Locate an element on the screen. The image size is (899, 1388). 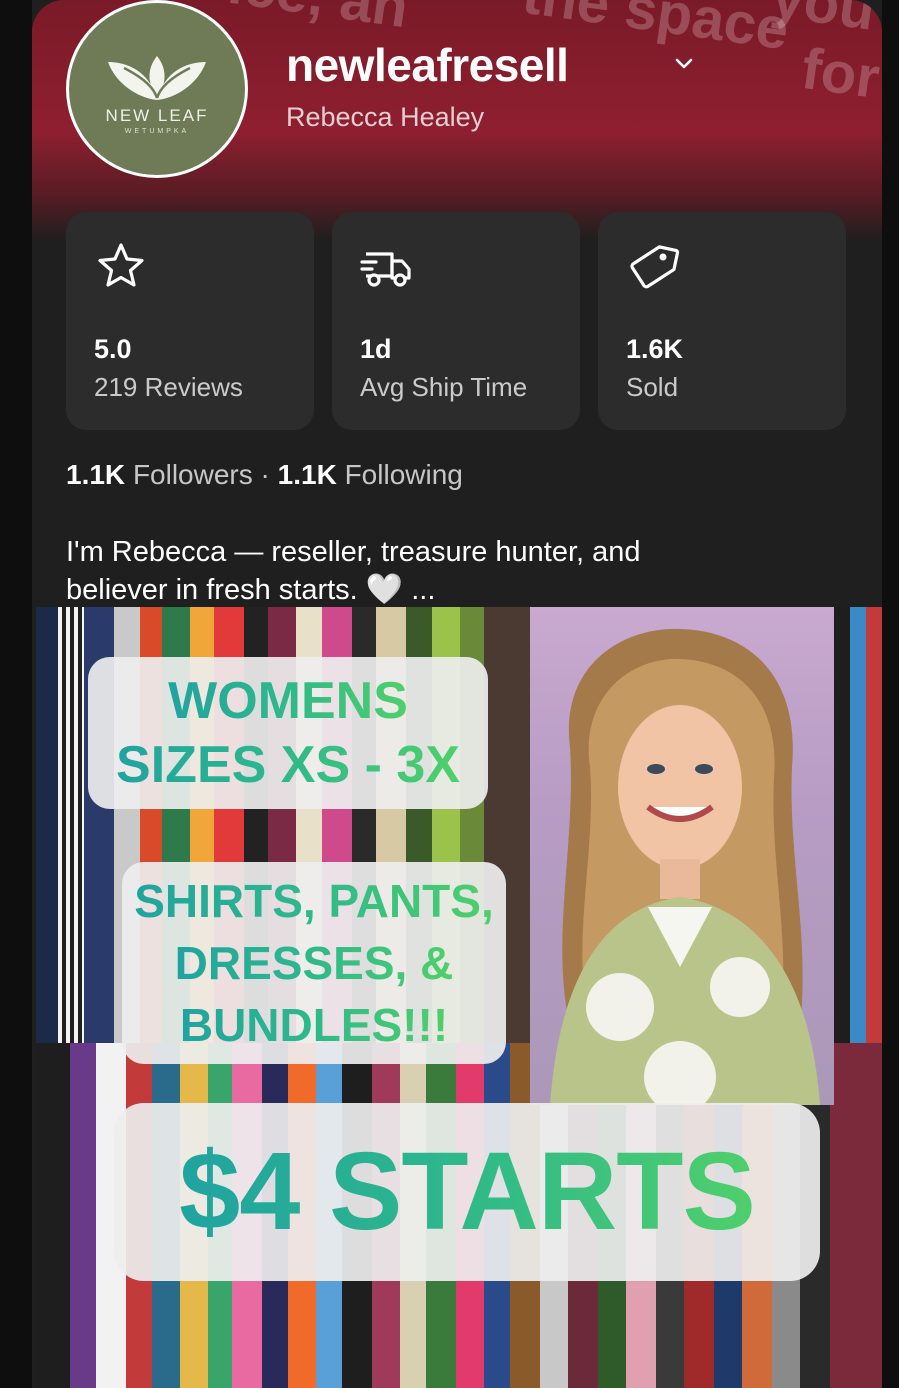
person-photo is located at coordinates (685, 866).